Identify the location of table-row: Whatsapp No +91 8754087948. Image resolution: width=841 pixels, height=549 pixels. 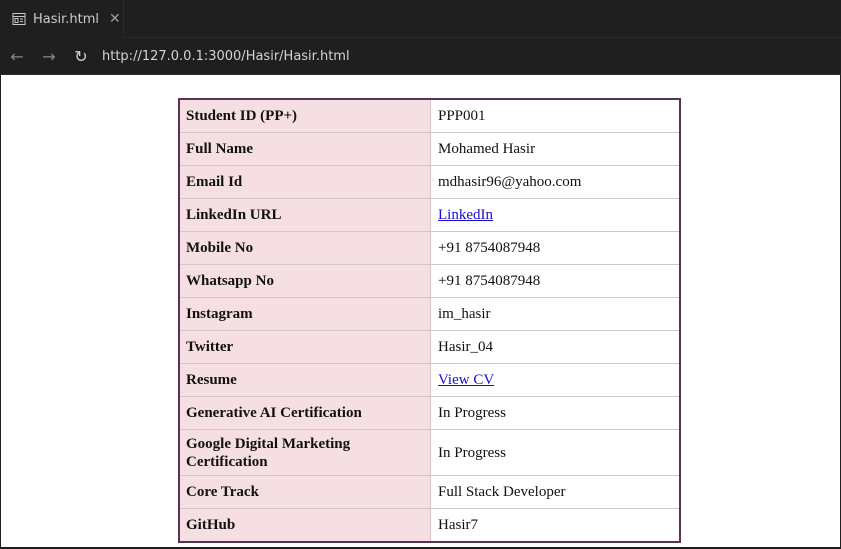
(429, 281).